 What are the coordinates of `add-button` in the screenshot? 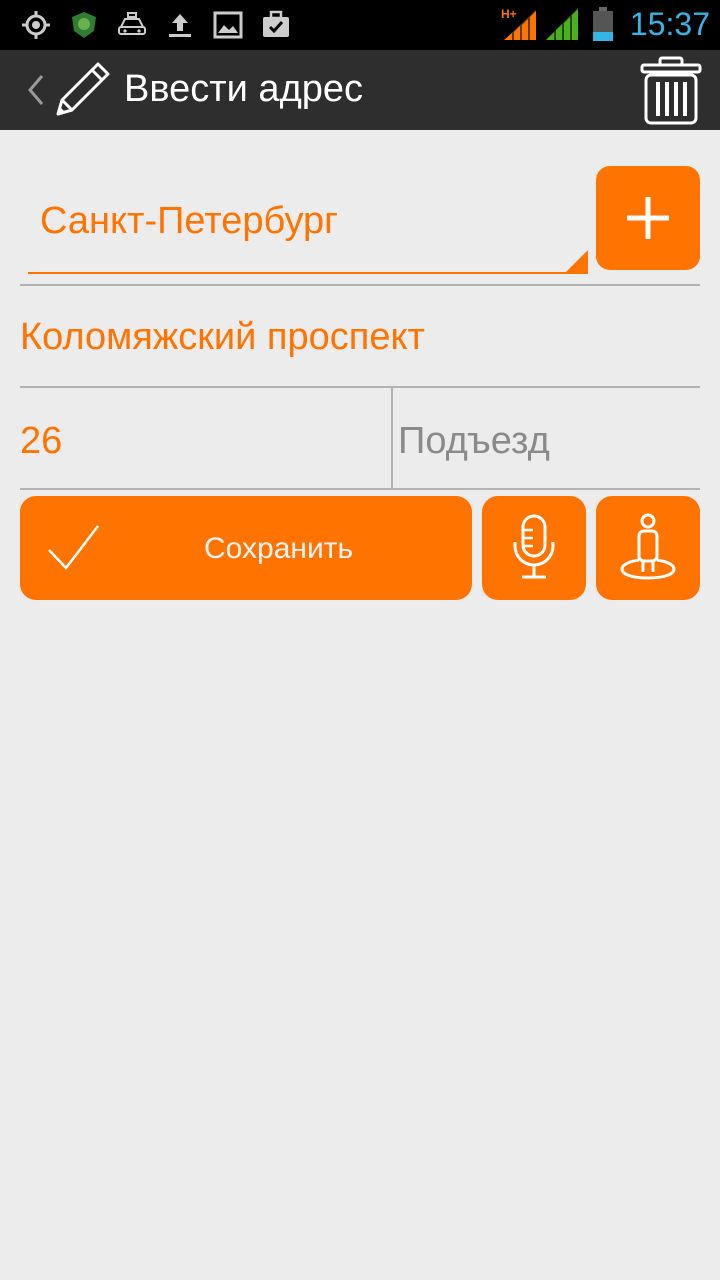 It's located at (648, 218).